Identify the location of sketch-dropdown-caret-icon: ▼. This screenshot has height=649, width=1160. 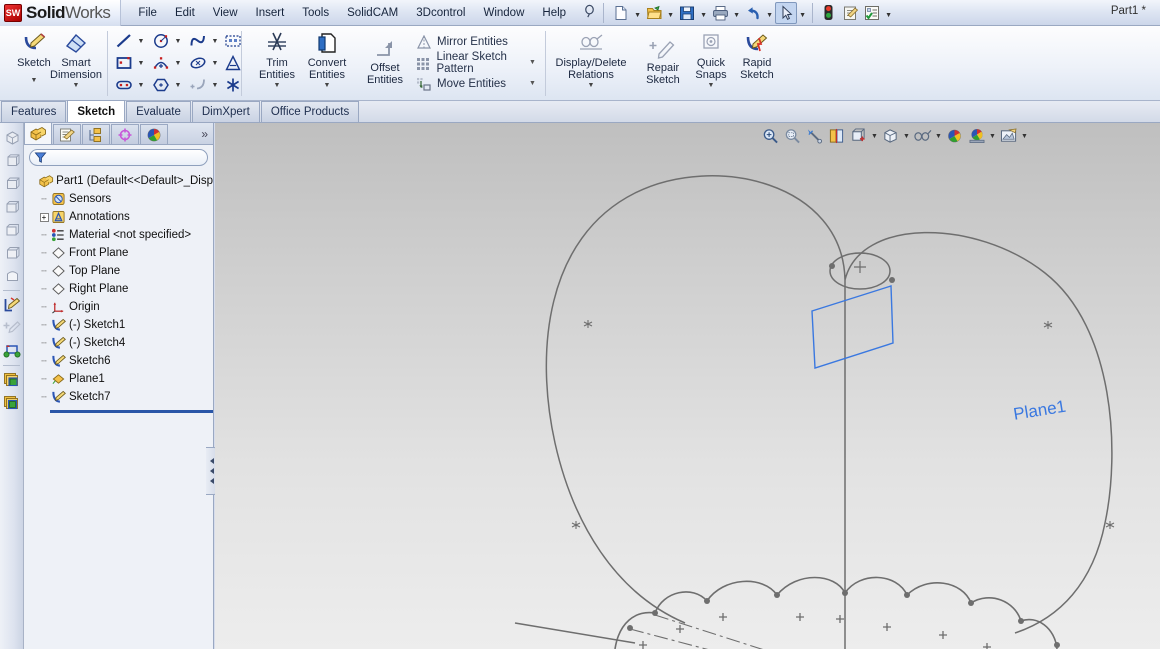
(34, 80).